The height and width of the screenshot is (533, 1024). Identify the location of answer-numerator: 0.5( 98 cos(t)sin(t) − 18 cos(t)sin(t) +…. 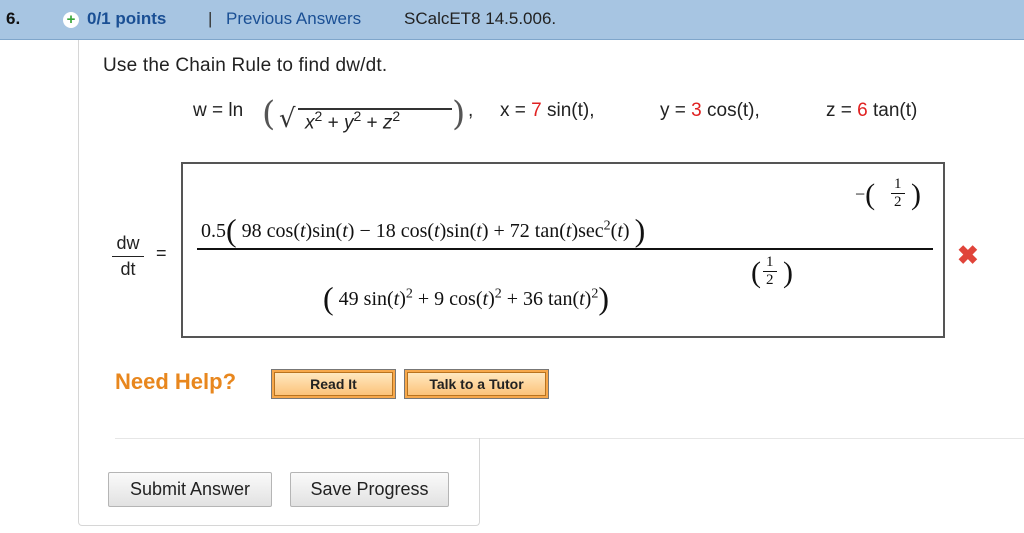
(423, 230).